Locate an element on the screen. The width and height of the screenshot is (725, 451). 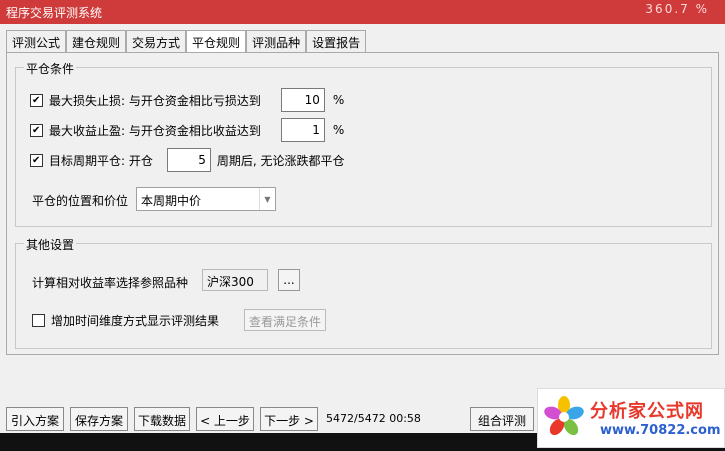
reference-label: 计算相对收益率选择参照品种 is located at coordinates (110, 283).